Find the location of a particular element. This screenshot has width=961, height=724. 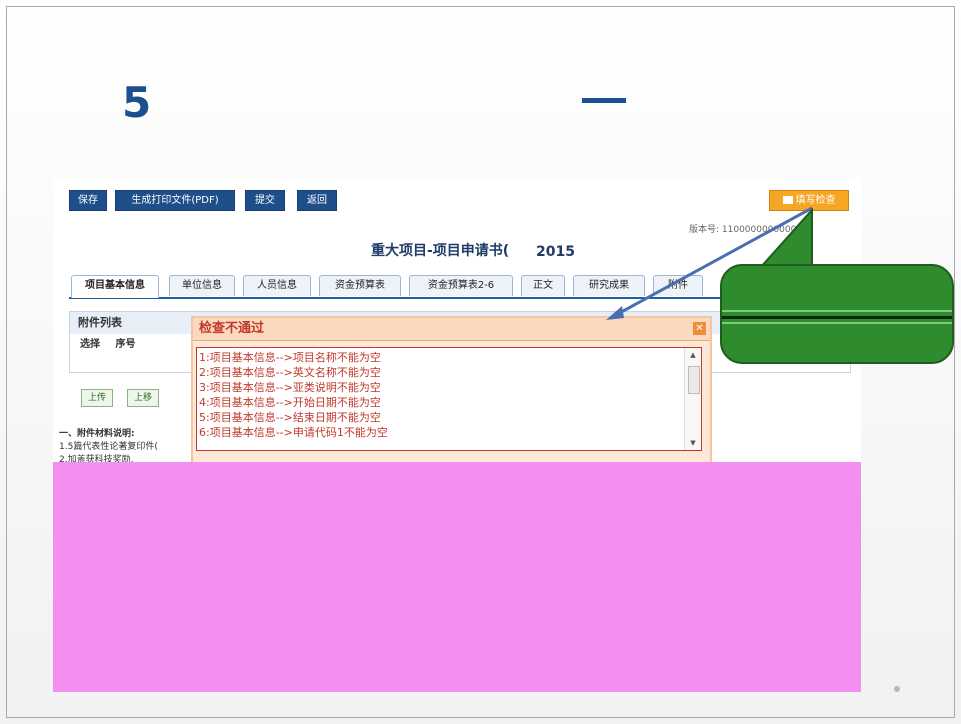

callout-bubble is located at coordinates (837, 314).